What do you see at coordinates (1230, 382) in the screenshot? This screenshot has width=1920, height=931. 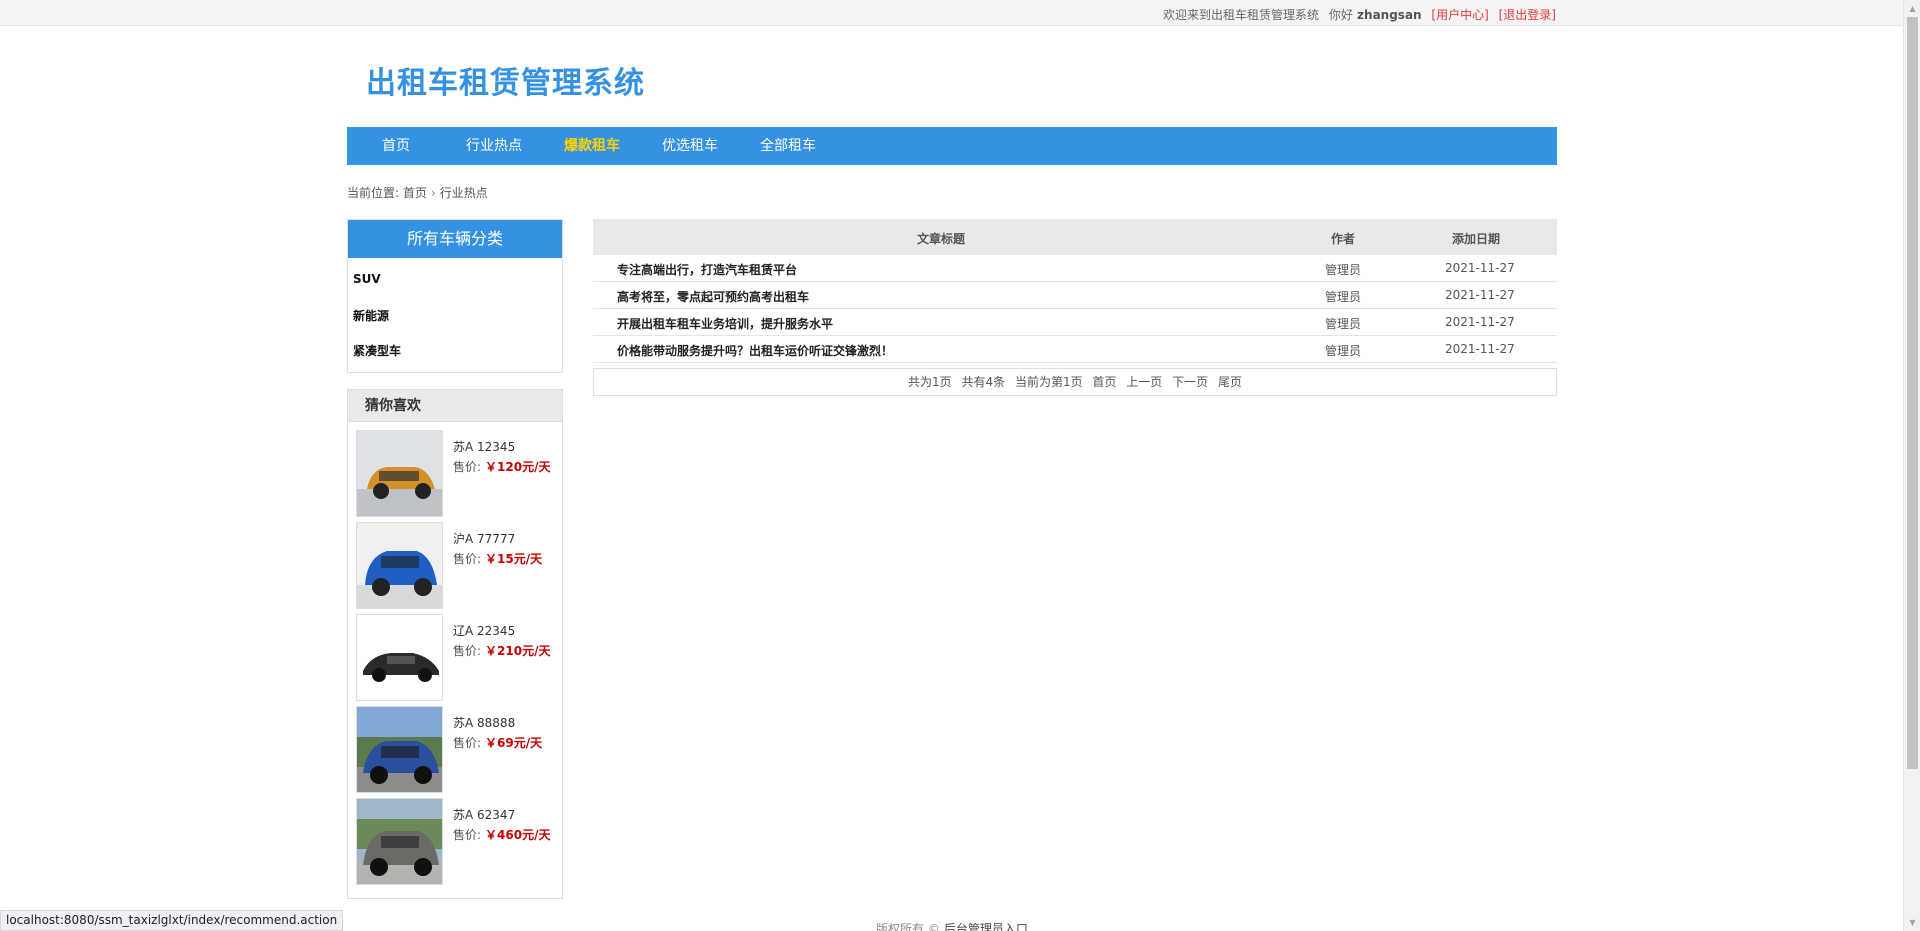 I see `pager-last: 尾页` at bounding box center [1230, 382].